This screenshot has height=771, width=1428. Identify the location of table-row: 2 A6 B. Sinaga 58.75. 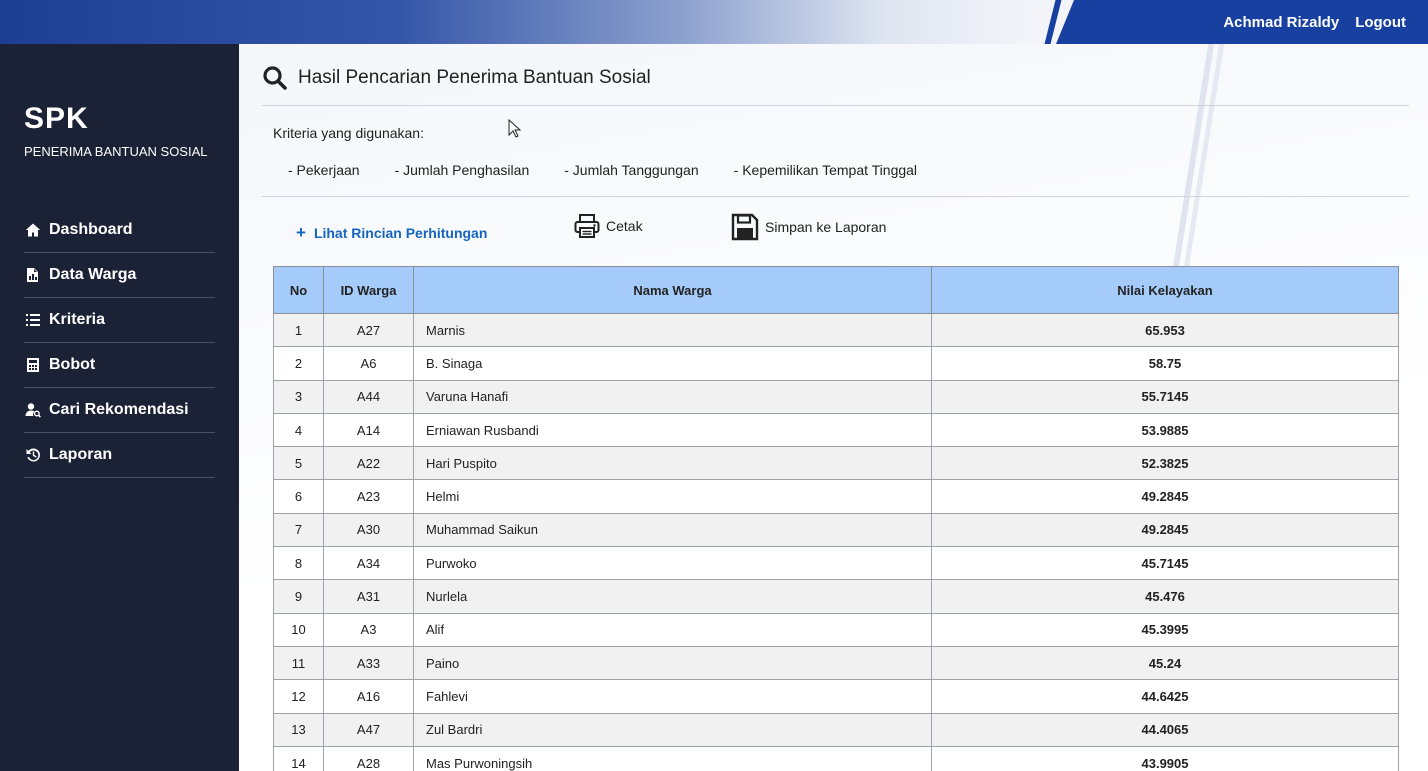
(836, 363).